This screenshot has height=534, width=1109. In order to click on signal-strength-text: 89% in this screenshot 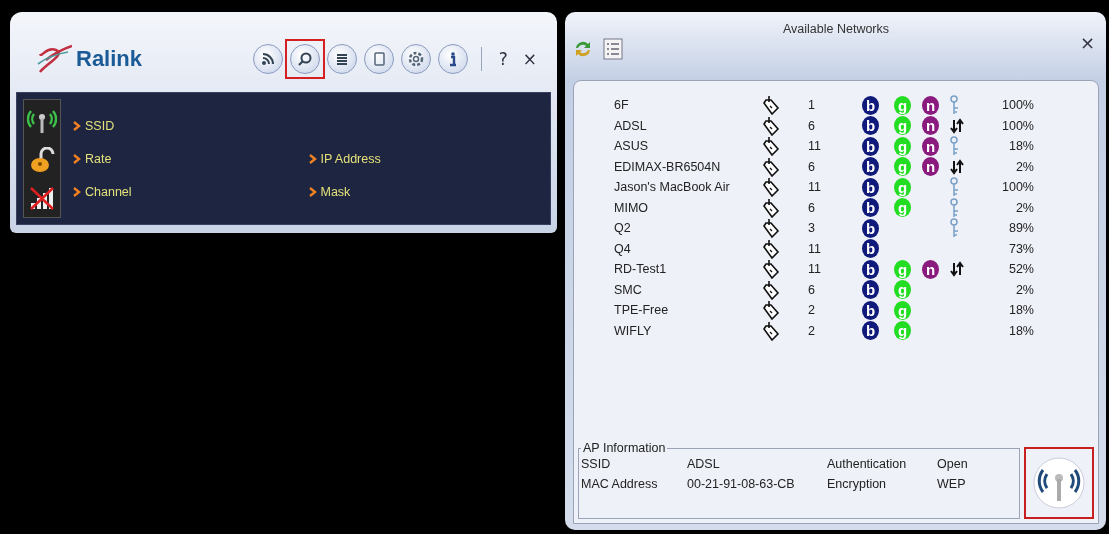, I will do `click(1020, 228)`.